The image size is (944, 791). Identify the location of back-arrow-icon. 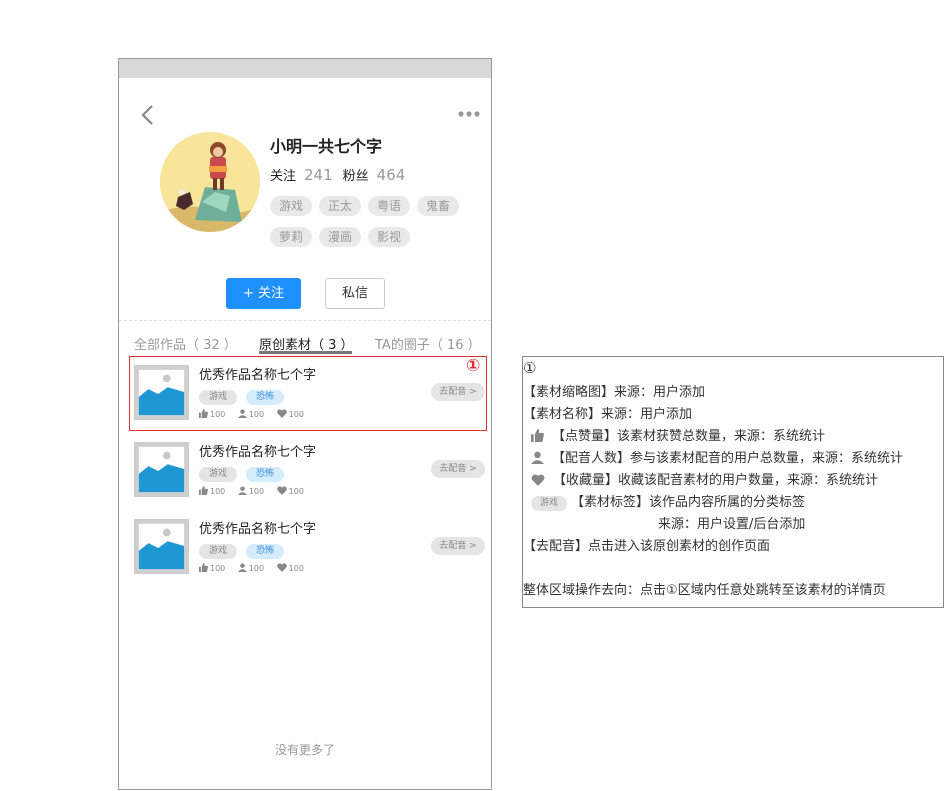
(149, 115).